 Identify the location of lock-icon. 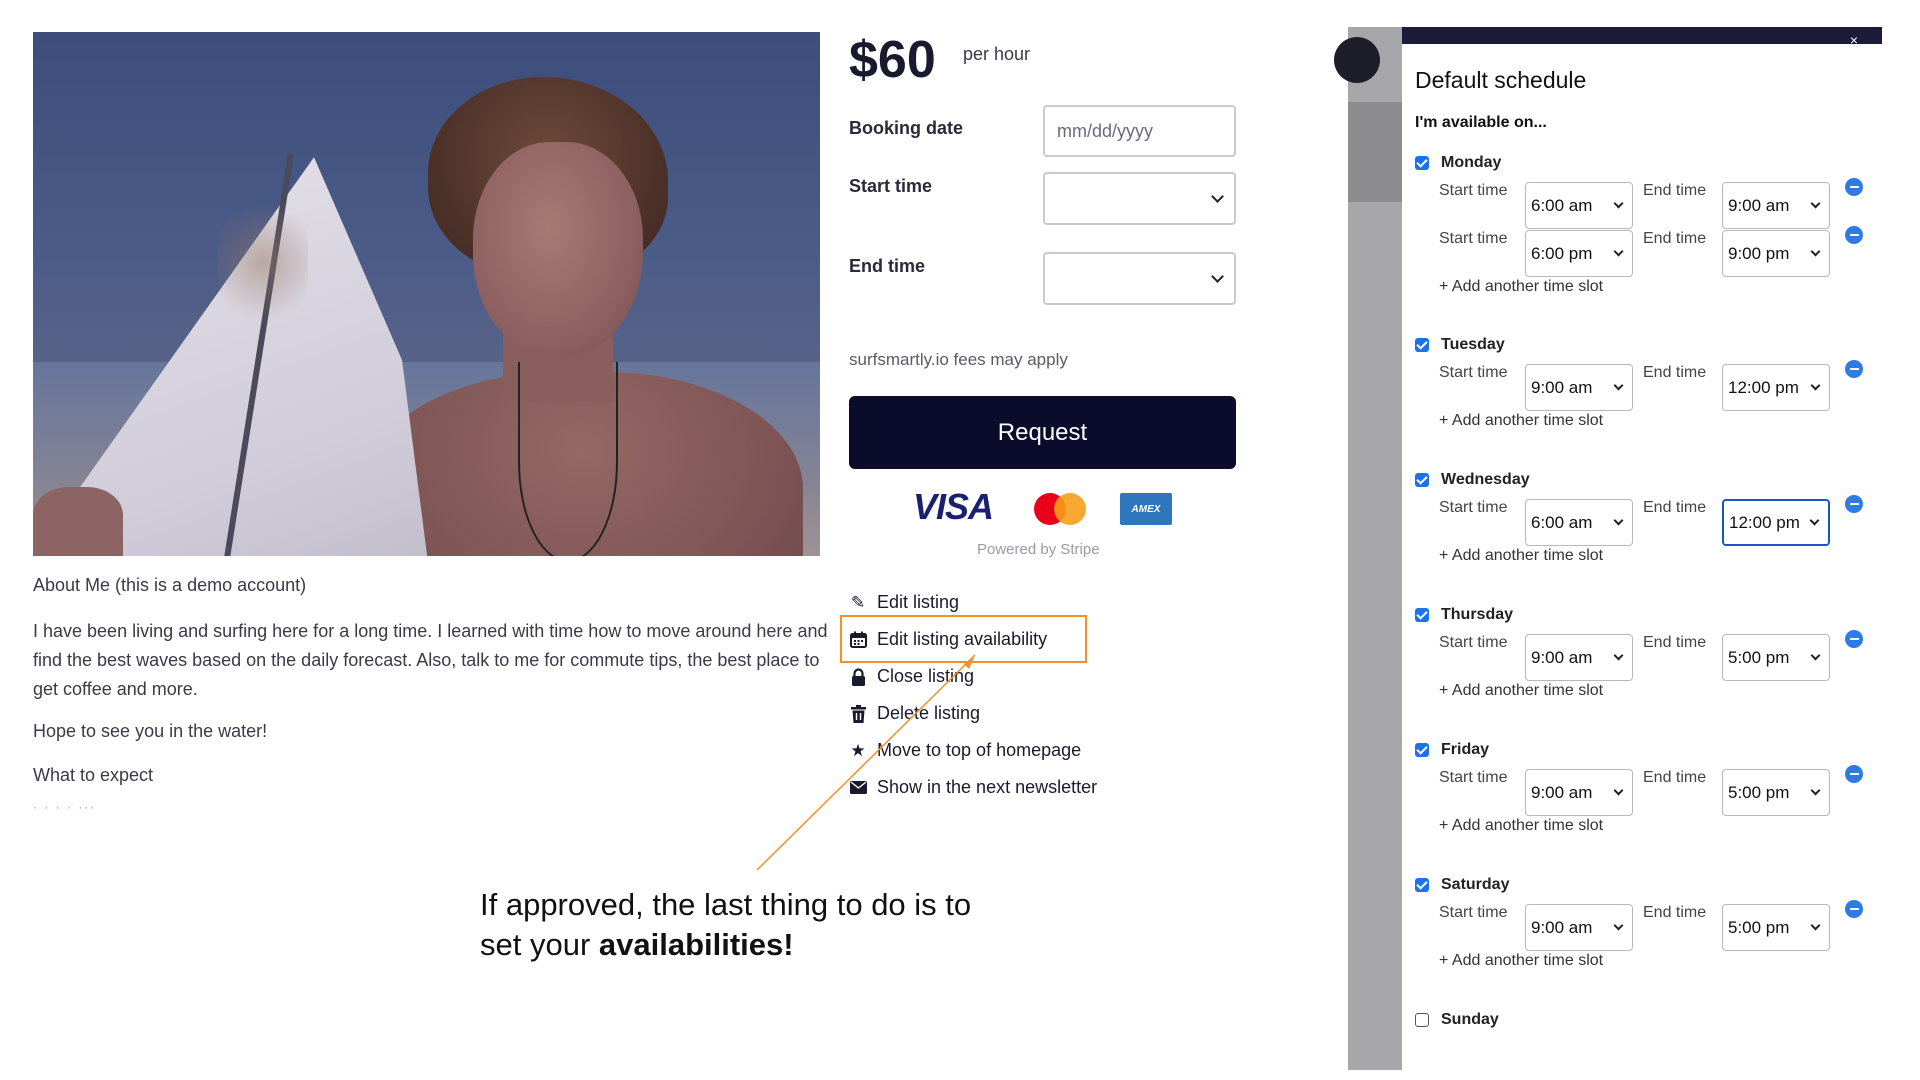
(858, 676).